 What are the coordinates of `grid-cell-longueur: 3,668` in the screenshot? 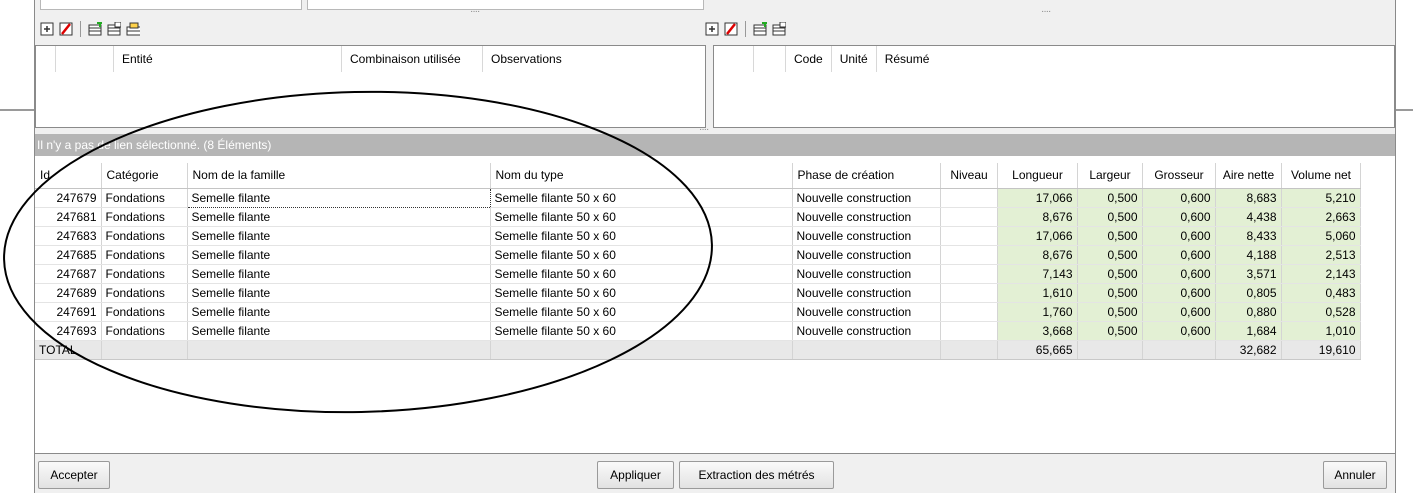 It's located at (1037, 331).